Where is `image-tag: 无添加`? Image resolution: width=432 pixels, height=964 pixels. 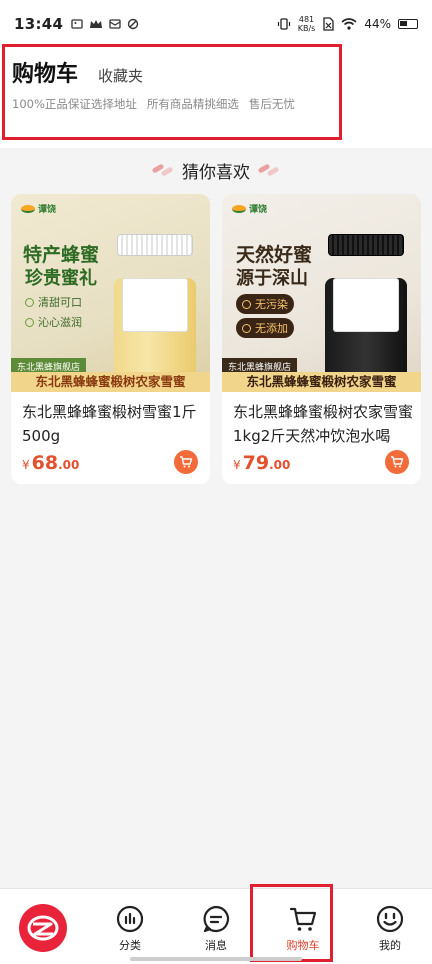
image-tag: 无添加 is located at coordinates (265, 328).